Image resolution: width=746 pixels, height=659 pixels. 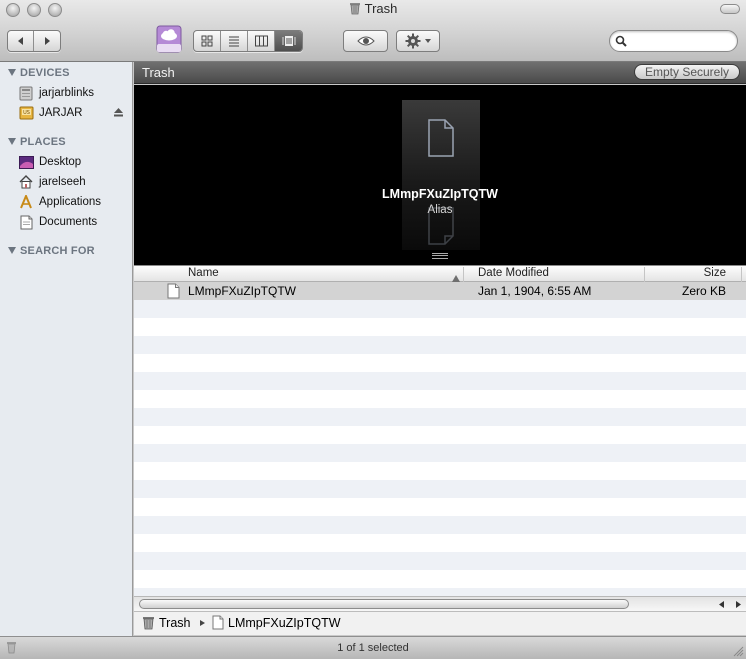 I want to click on chevron-right-icon, so click(x=47, y=41).